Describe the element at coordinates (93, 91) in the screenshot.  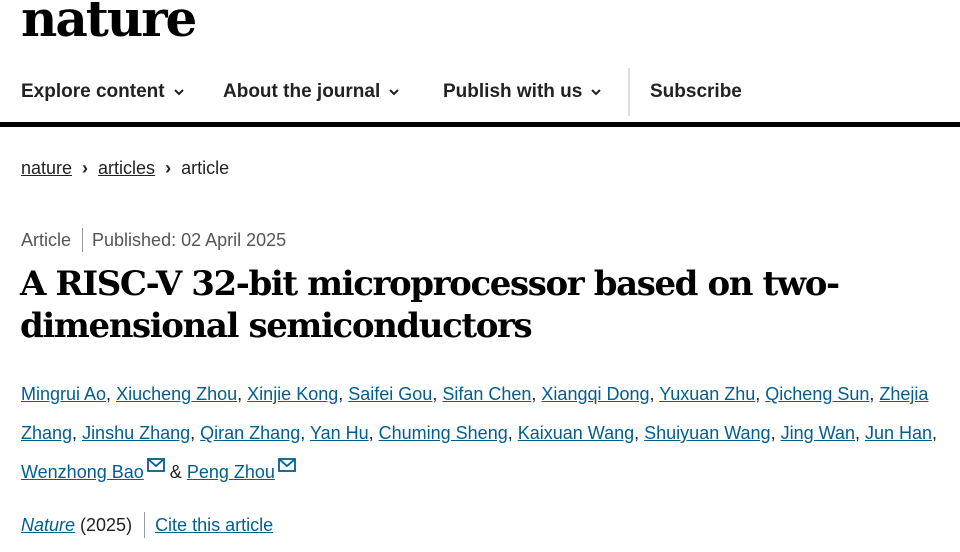
I see `nav-explore-label: Explore content` at that location.